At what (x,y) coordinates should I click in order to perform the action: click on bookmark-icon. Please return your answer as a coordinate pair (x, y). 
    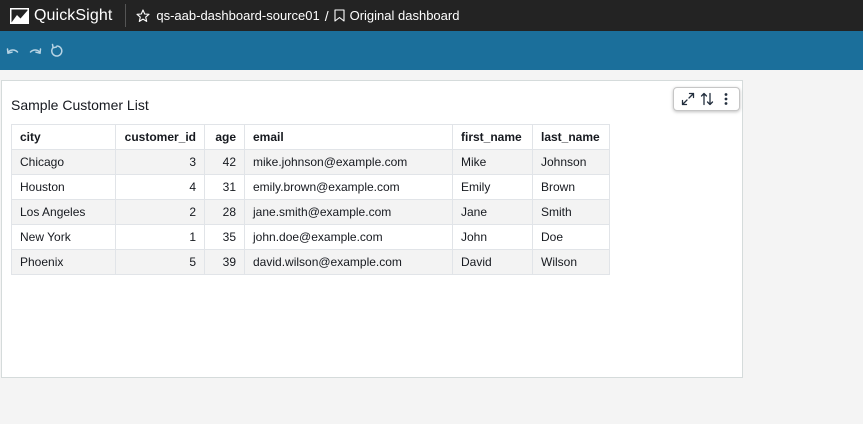
    Looking at the image, I should click on (339, 15).